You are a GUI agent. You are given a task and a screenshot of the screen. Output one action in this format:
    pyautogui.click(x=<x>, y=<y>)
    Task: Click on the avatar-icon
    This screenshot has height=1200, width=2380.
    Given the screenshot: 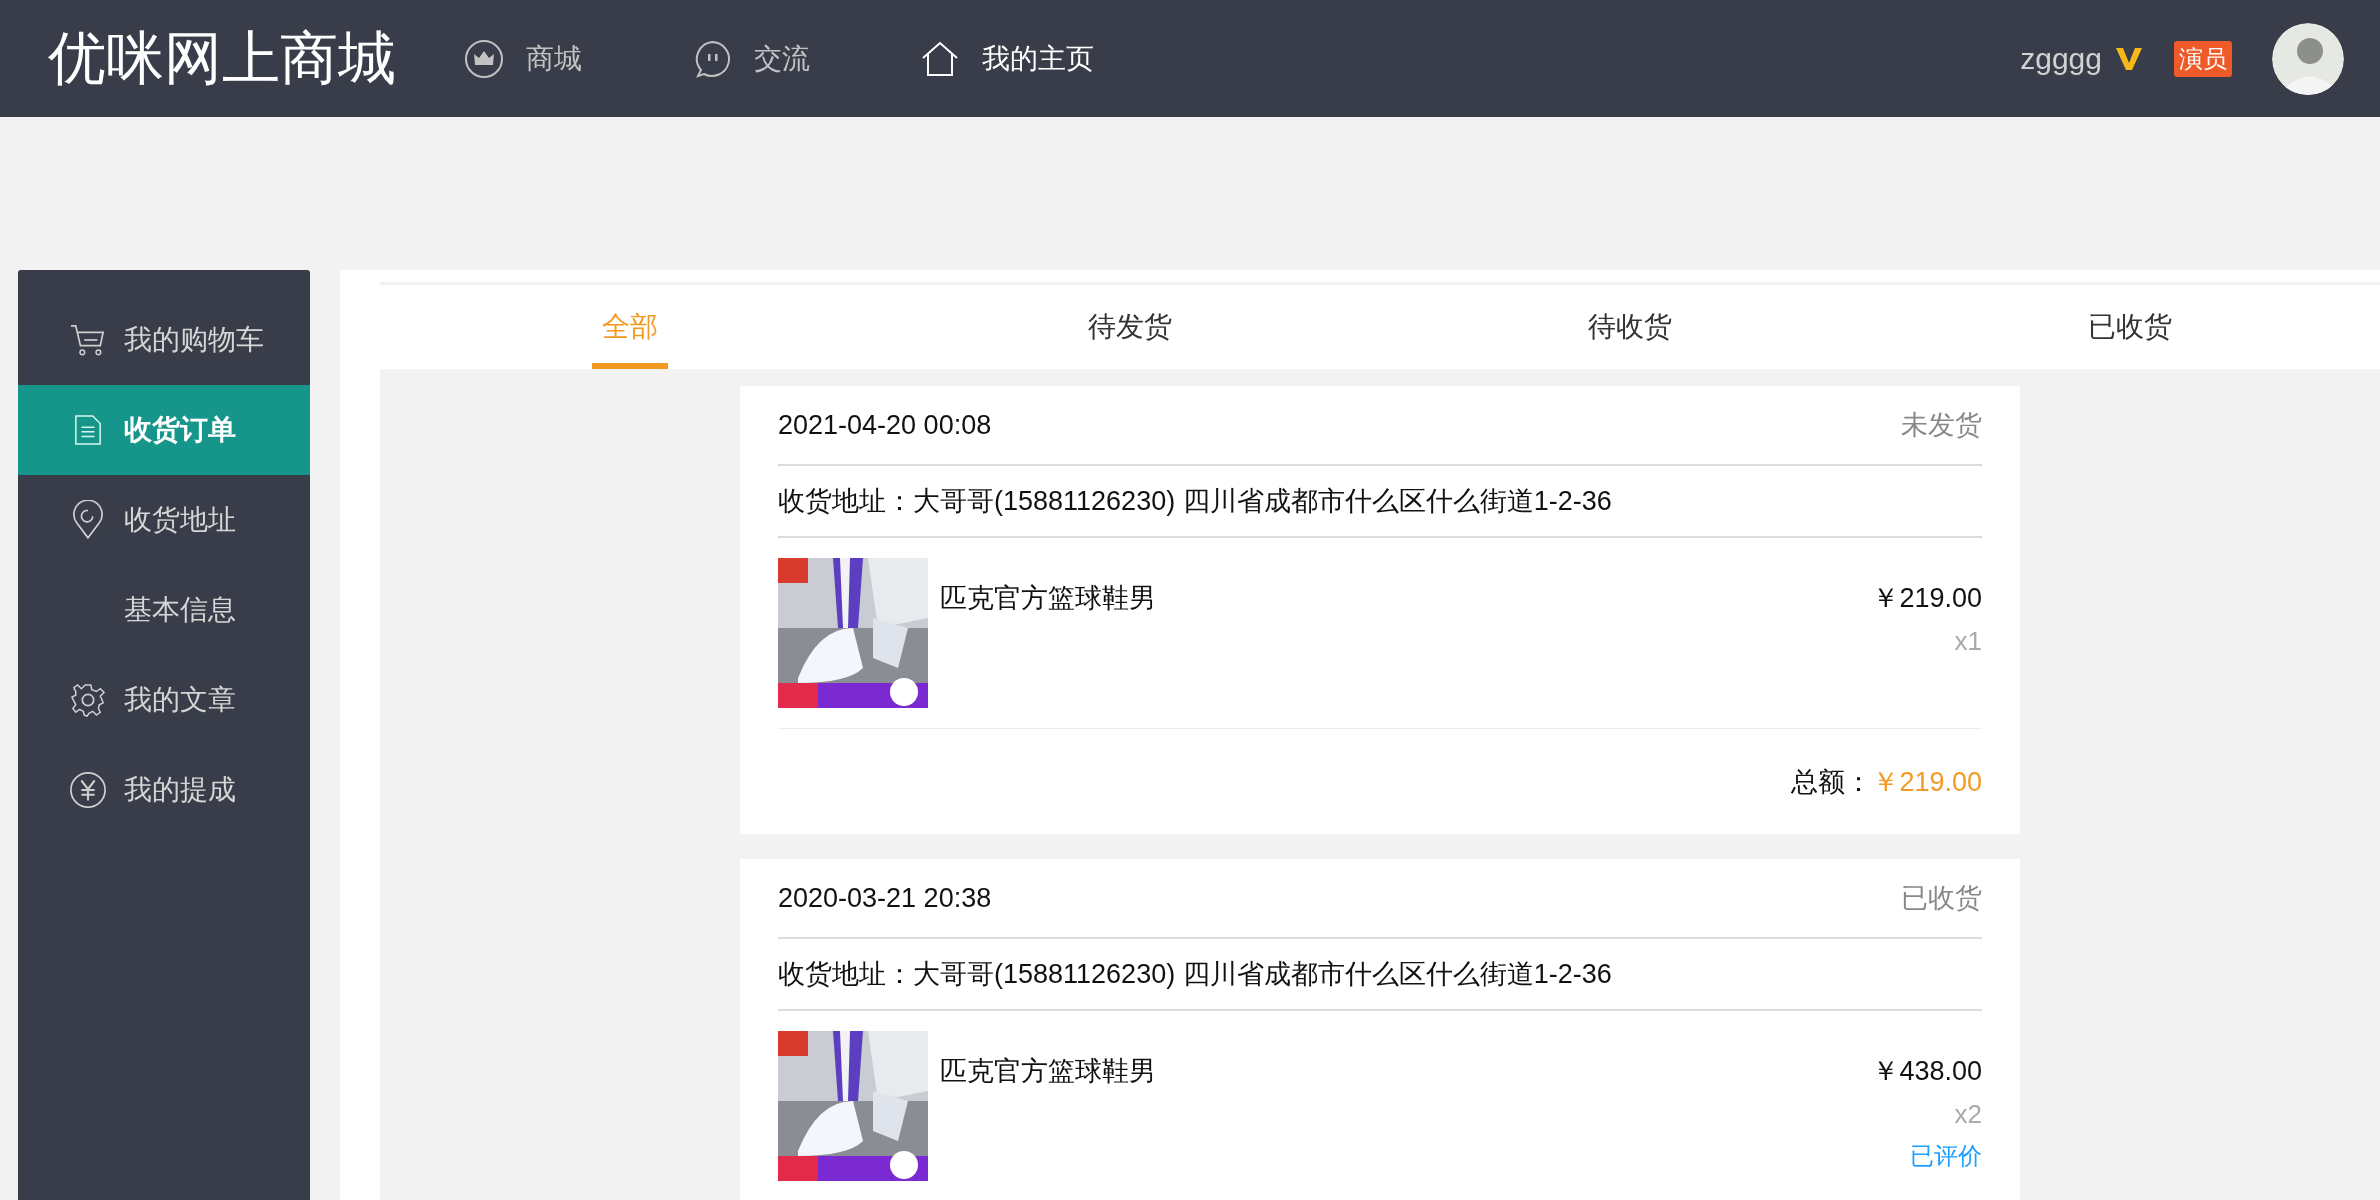 What is the action you would take?
    pyautogui.click(x=2308, y=58)
    